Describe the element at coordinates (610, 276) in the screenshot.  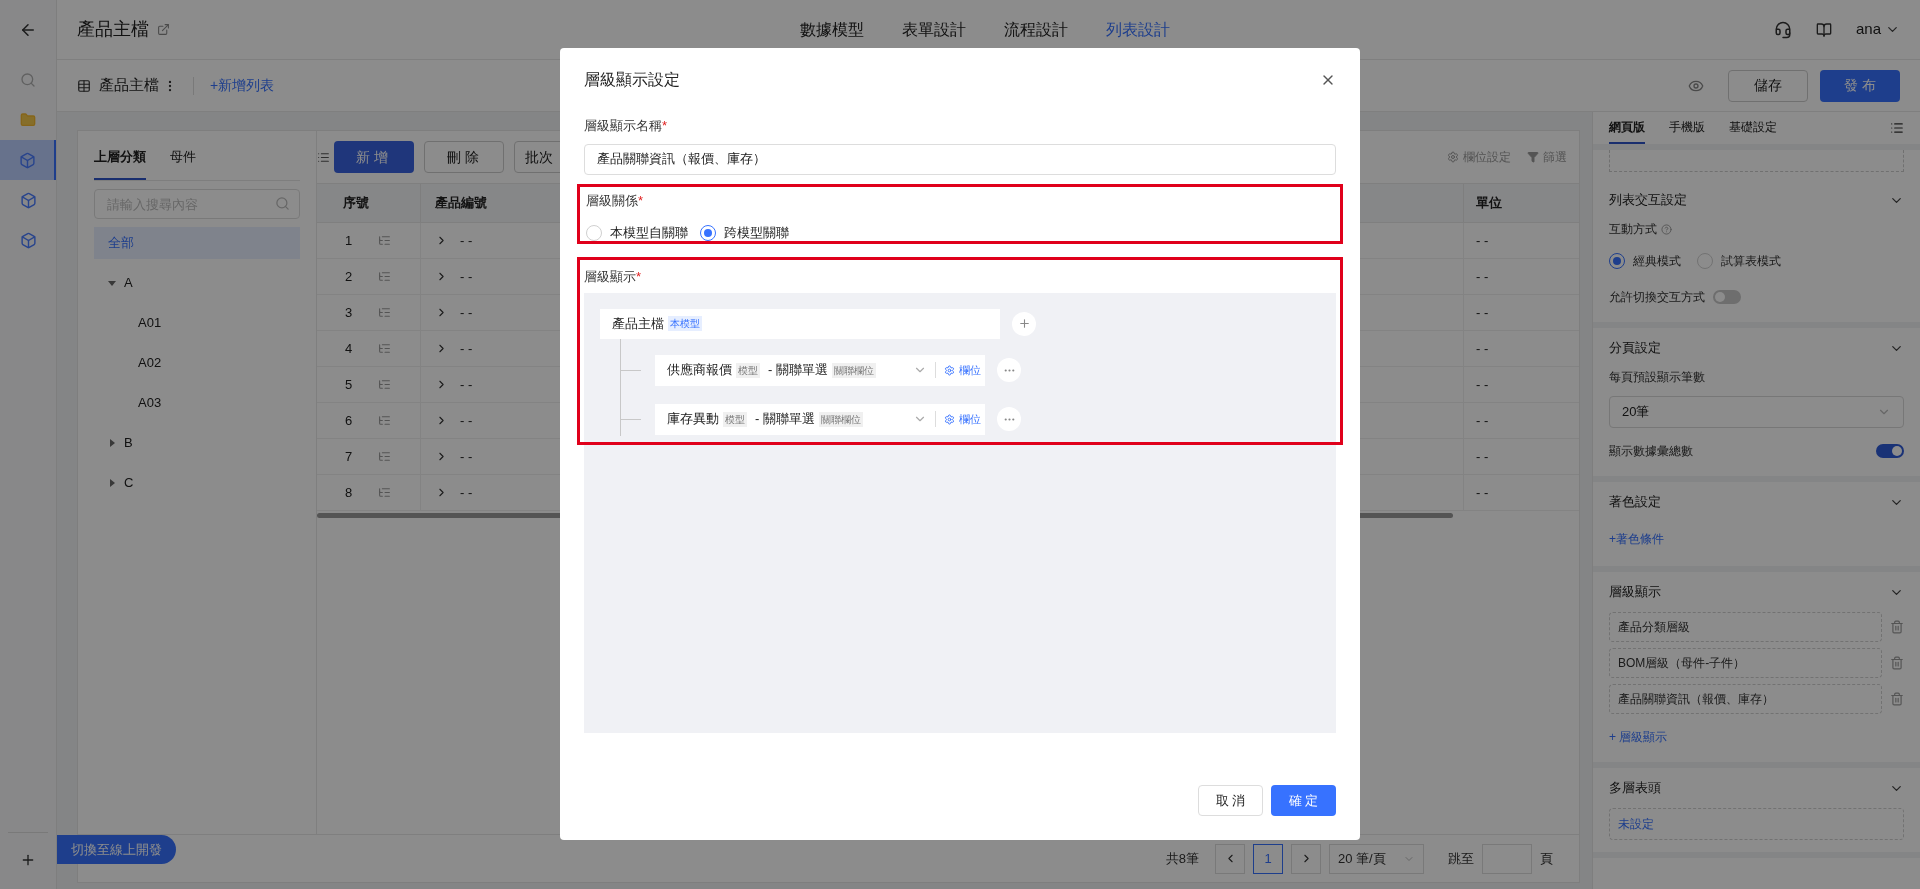
I see `field-label: 層級顯示` at that location.